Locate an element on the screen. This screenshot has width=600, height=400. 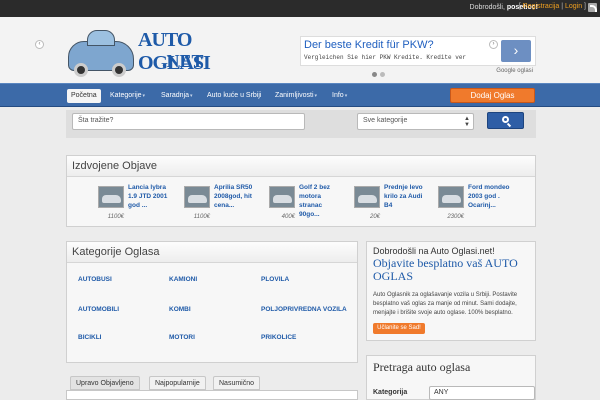
nav-item-pocetna: Početna is located at coordinates (84, 96).